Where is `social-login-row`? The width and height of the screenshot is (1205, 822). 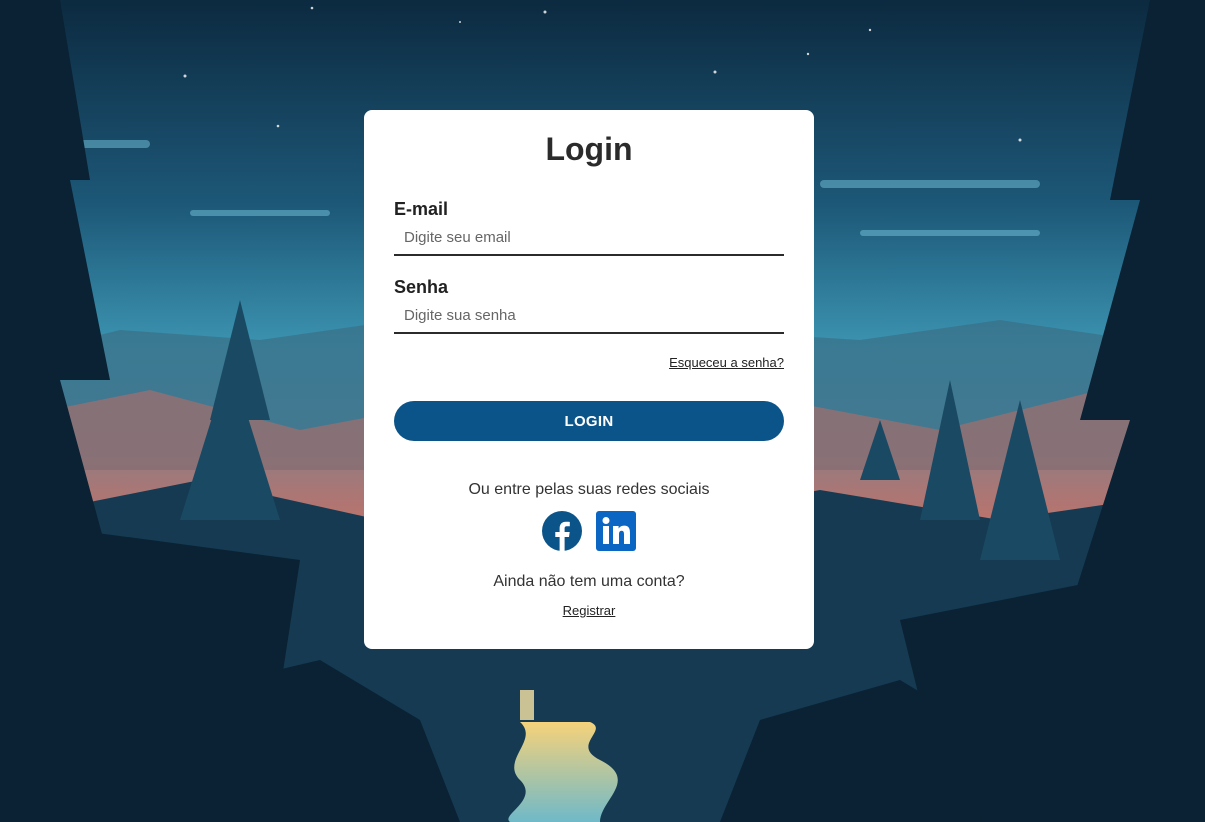
social-login-row is located at coordinates (589, 531).